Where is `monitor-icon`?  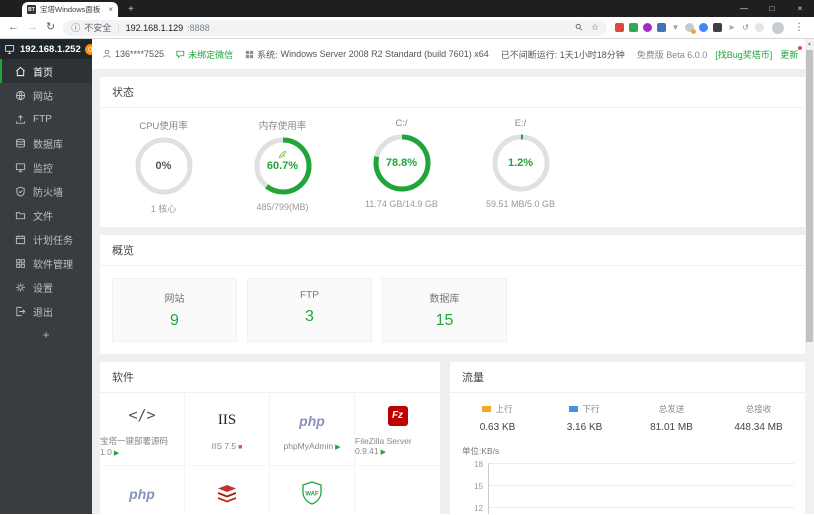 monitor-icon is located at coordinates (20, 167).